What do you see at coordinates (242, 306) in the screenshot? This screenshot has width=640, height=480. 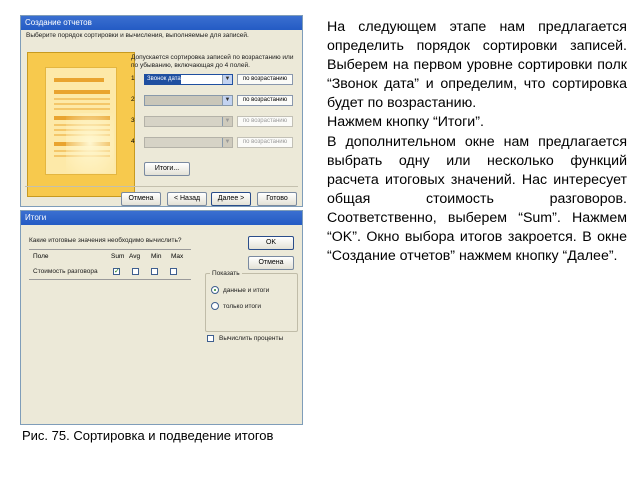 I see `radio-label: только итоги` at bounding box center [242, 306].